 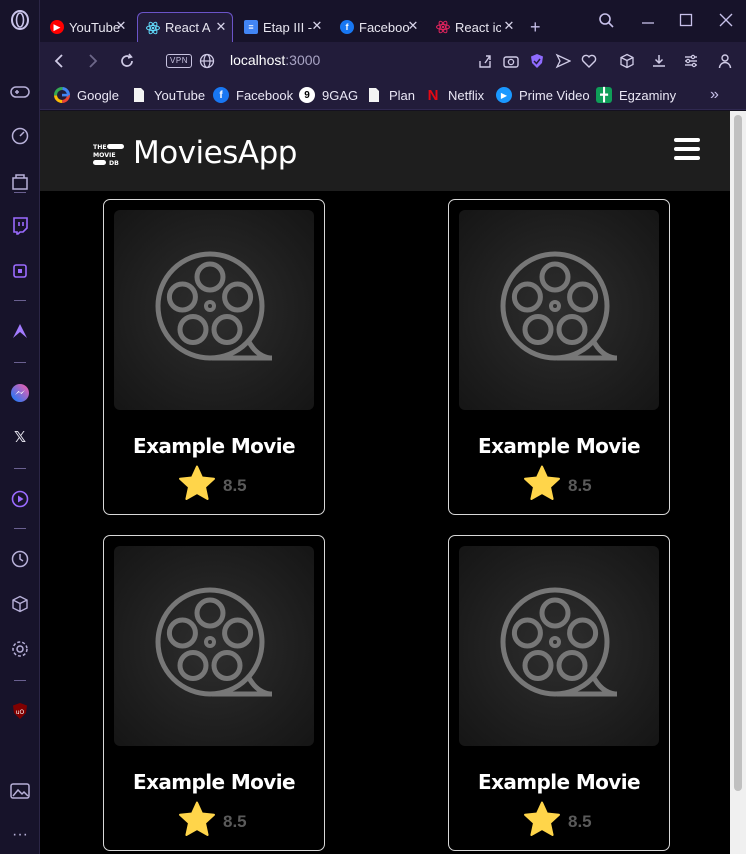 What do you see at coordinates (466, 95) in the screenshot?
I see `bookmark-label: Netflix` at bounding box center [466, 95].